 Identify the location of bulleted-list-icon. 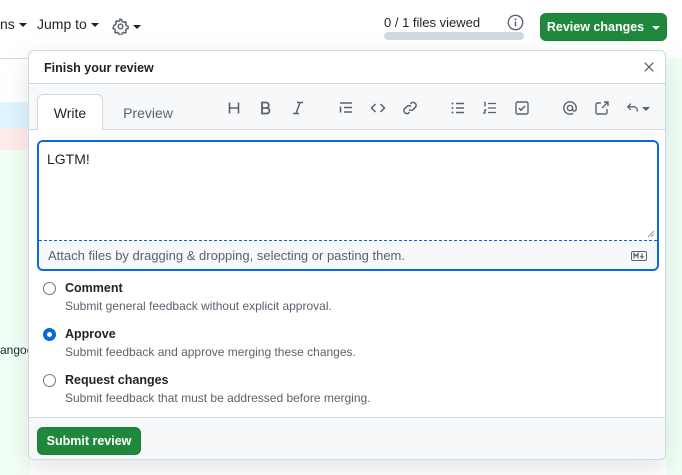
(458, 108).